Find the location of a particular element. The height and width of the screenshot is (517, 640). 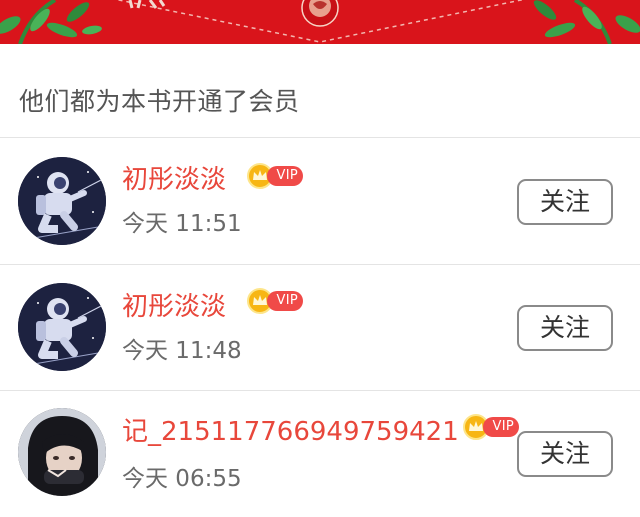

banner-decoration is located at coordinates (320, 22).